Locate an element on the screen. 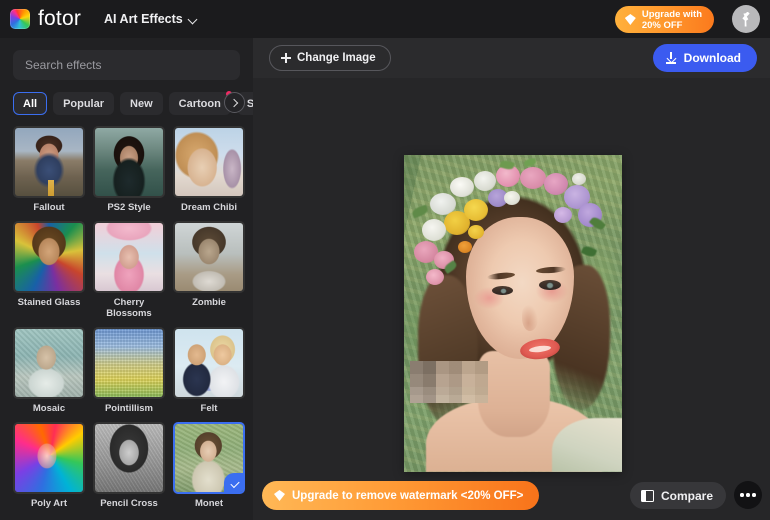 The height and width of the screenshot is (520, 770). module-label: AI Art Effects is located at coordinates (143, 19).